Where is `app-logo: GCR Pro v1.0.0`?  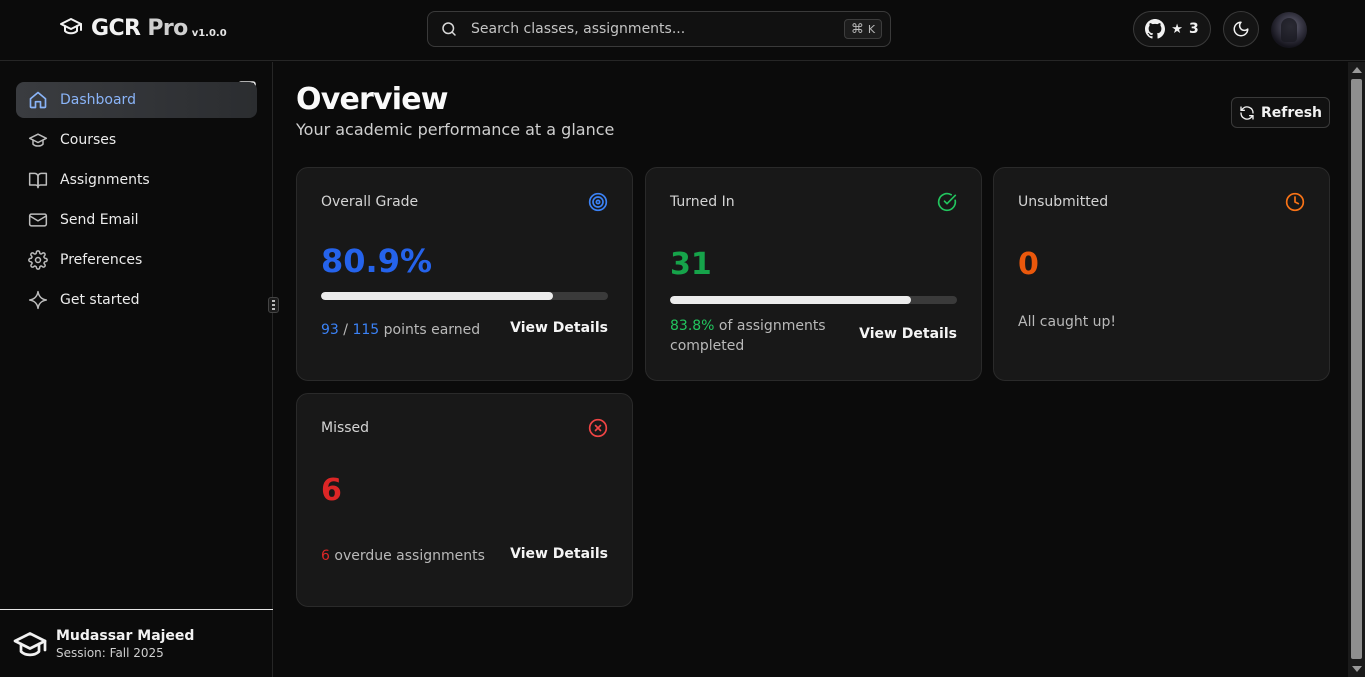
app-logo: GCR Pro v1.0.0 is located at coordinates (143, 27).